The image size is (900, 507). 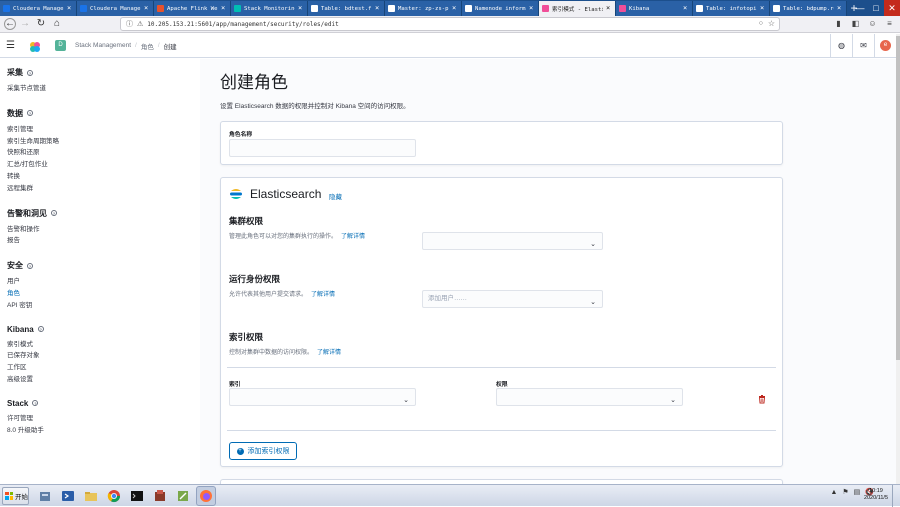 What do you see at coordinates (872, 24) in the screenshot?
I see `account-icon: ☺` at bounding box center [872, 24].